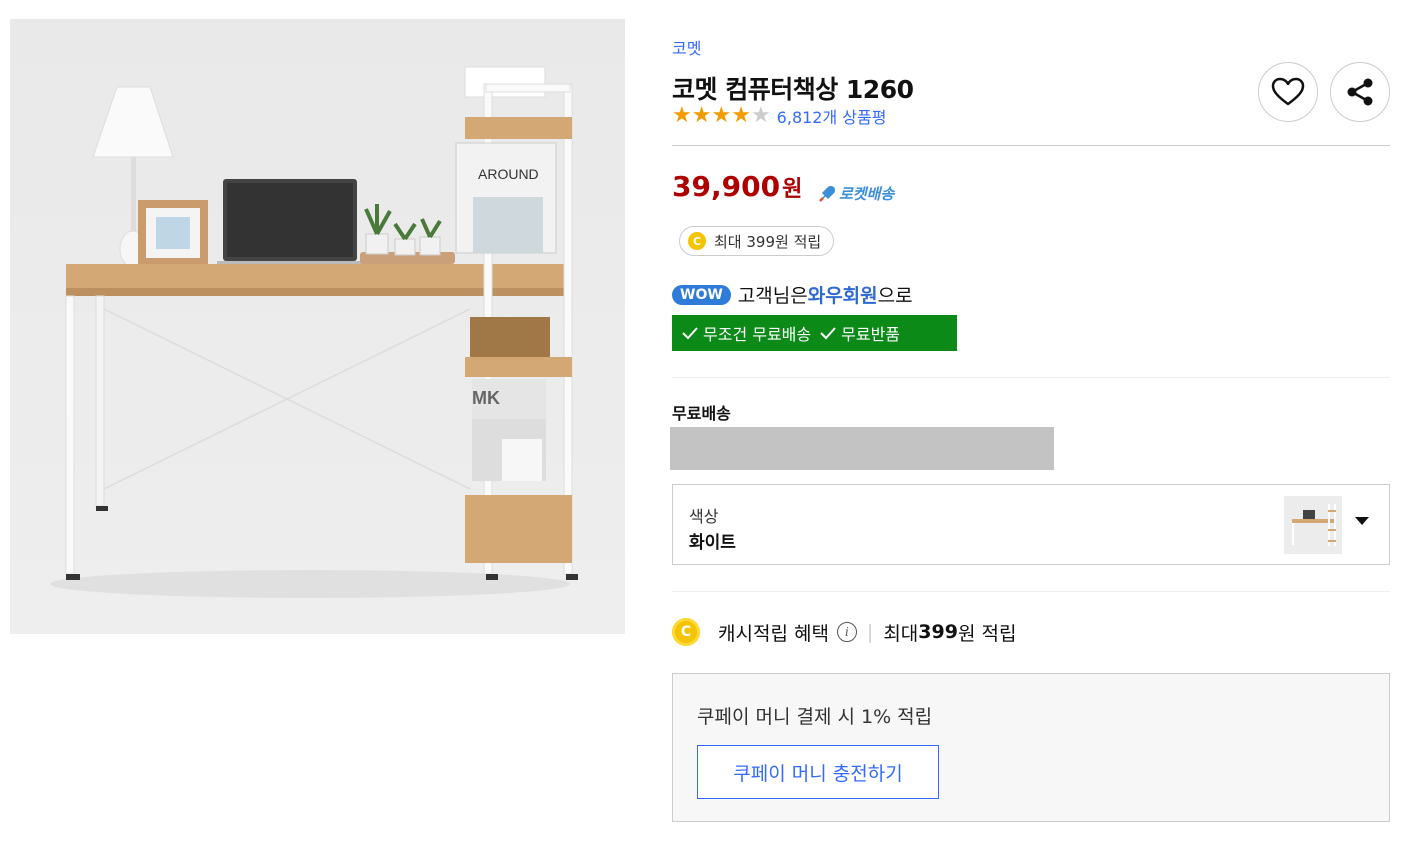  I want to click on magazine-text: MK, so click(486, 398).